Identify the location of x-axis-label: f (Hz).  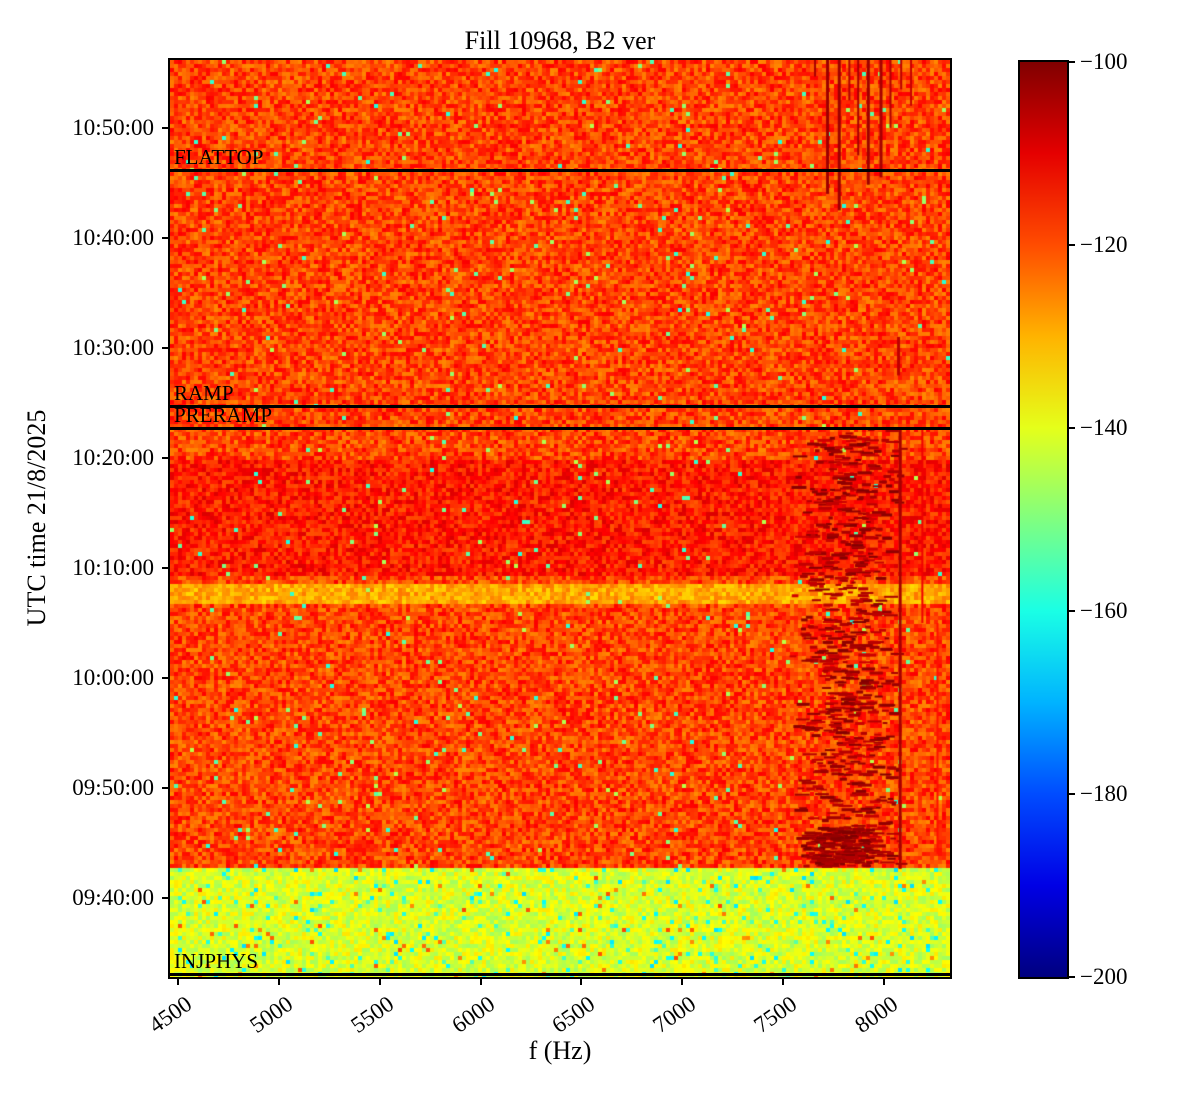
(560, 1050).